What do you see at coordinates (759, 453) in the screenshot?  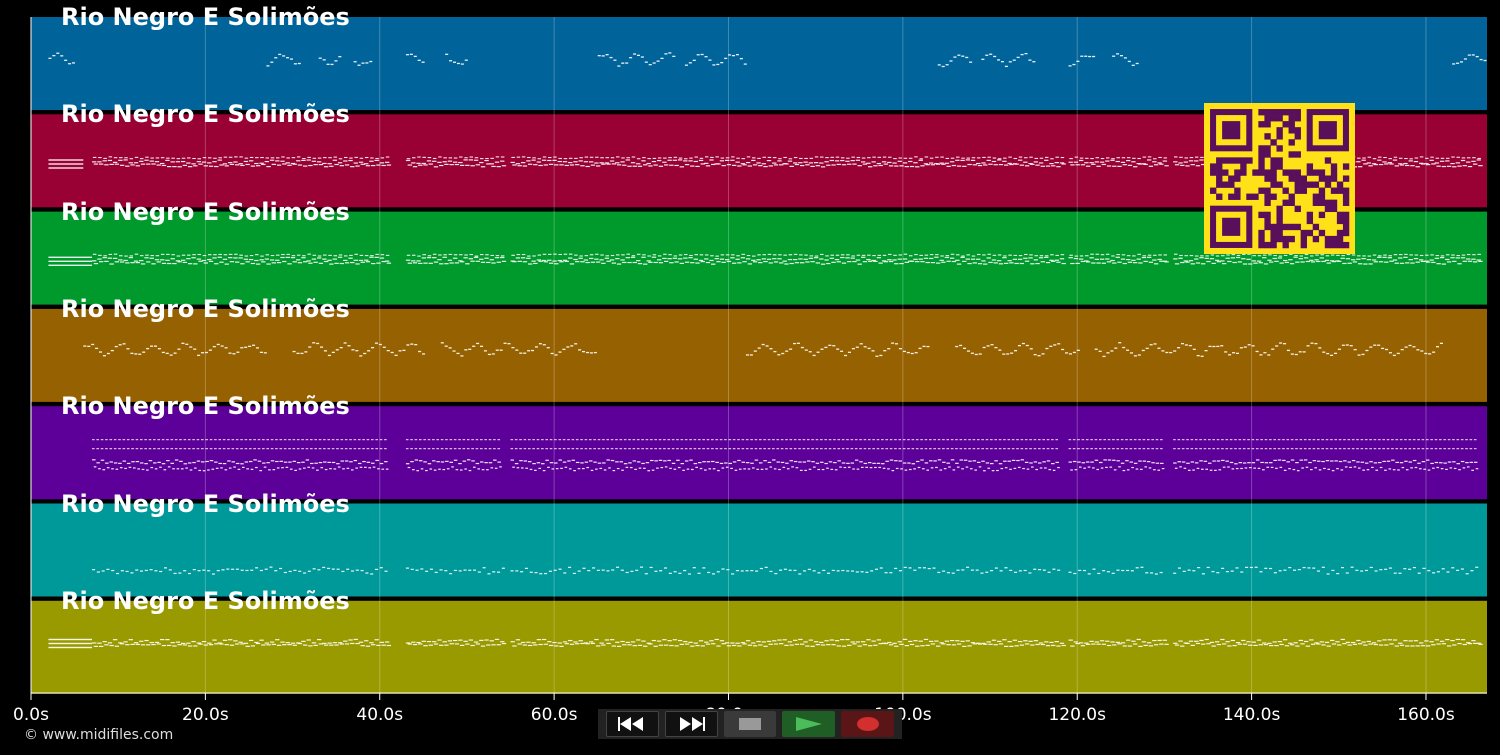 I see `track-lane` at bounding box center [759, 453].